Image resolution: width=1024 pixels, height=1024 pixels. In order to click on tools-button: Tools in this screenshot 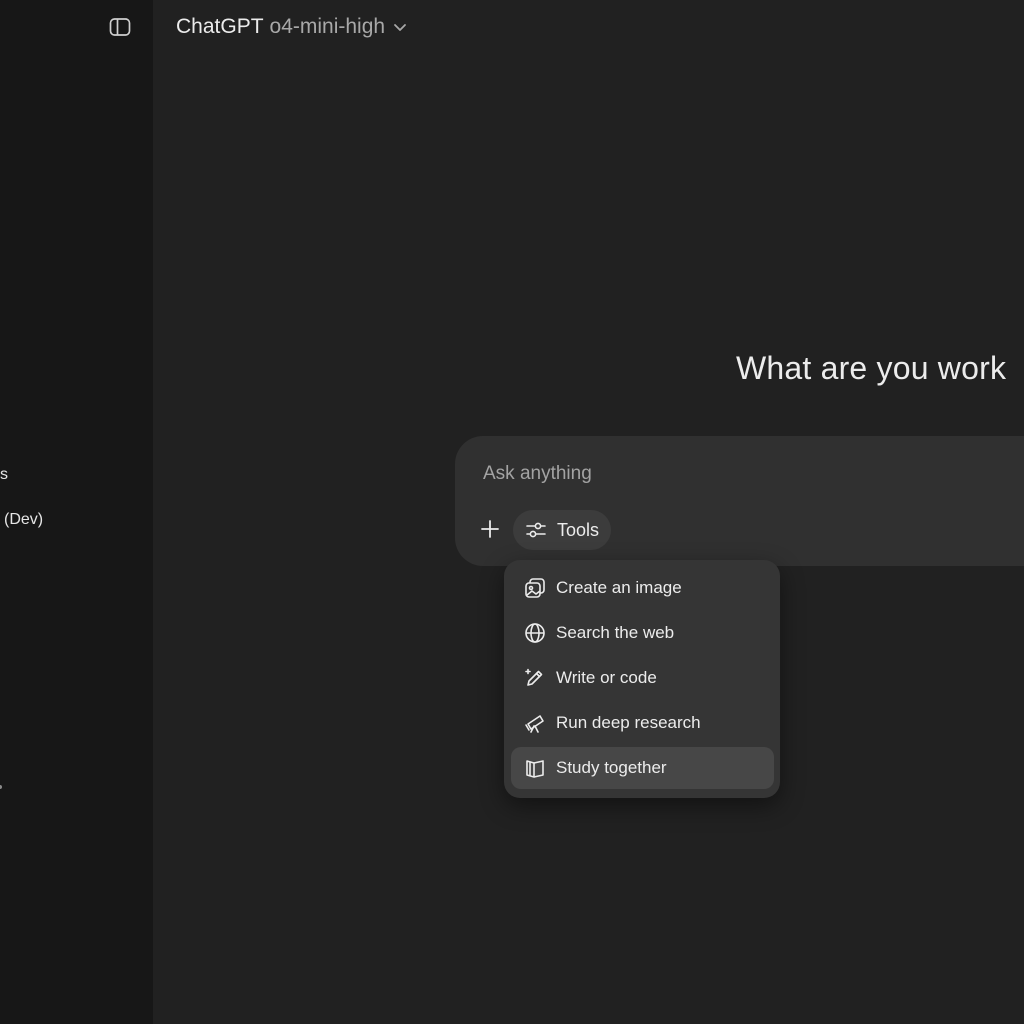, I will do `click(562, 530)`.